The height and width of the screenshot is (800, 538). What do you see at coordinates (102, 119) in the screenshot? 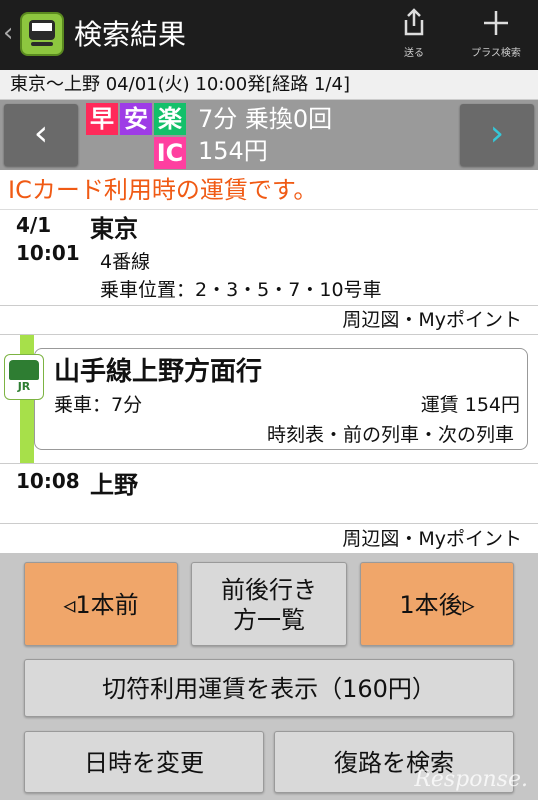
I see `fastest-badge: 早` at bounding box center [102, 119].